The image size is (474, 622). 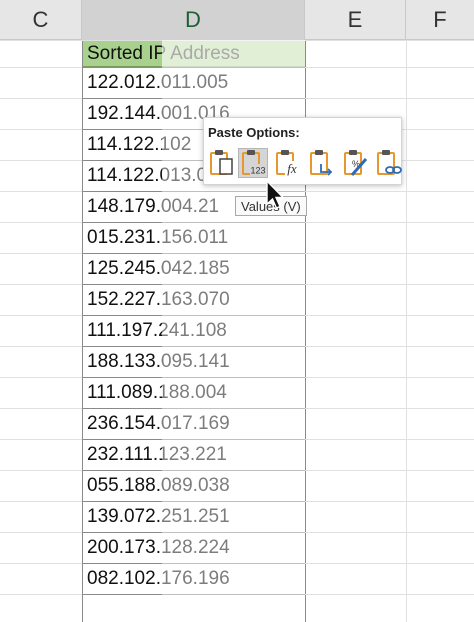 I want to click on column-header-label: D, so click(x=193, y=19).